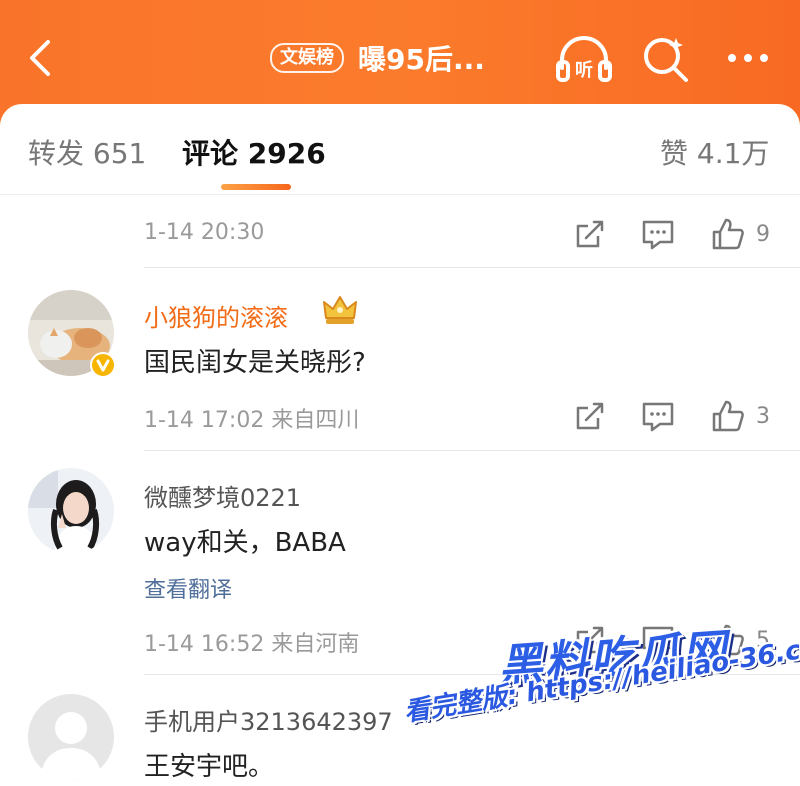 This screenshot has width=800, height=786. I want to click on tab-comments: 评论 2926, so click(254, 152).